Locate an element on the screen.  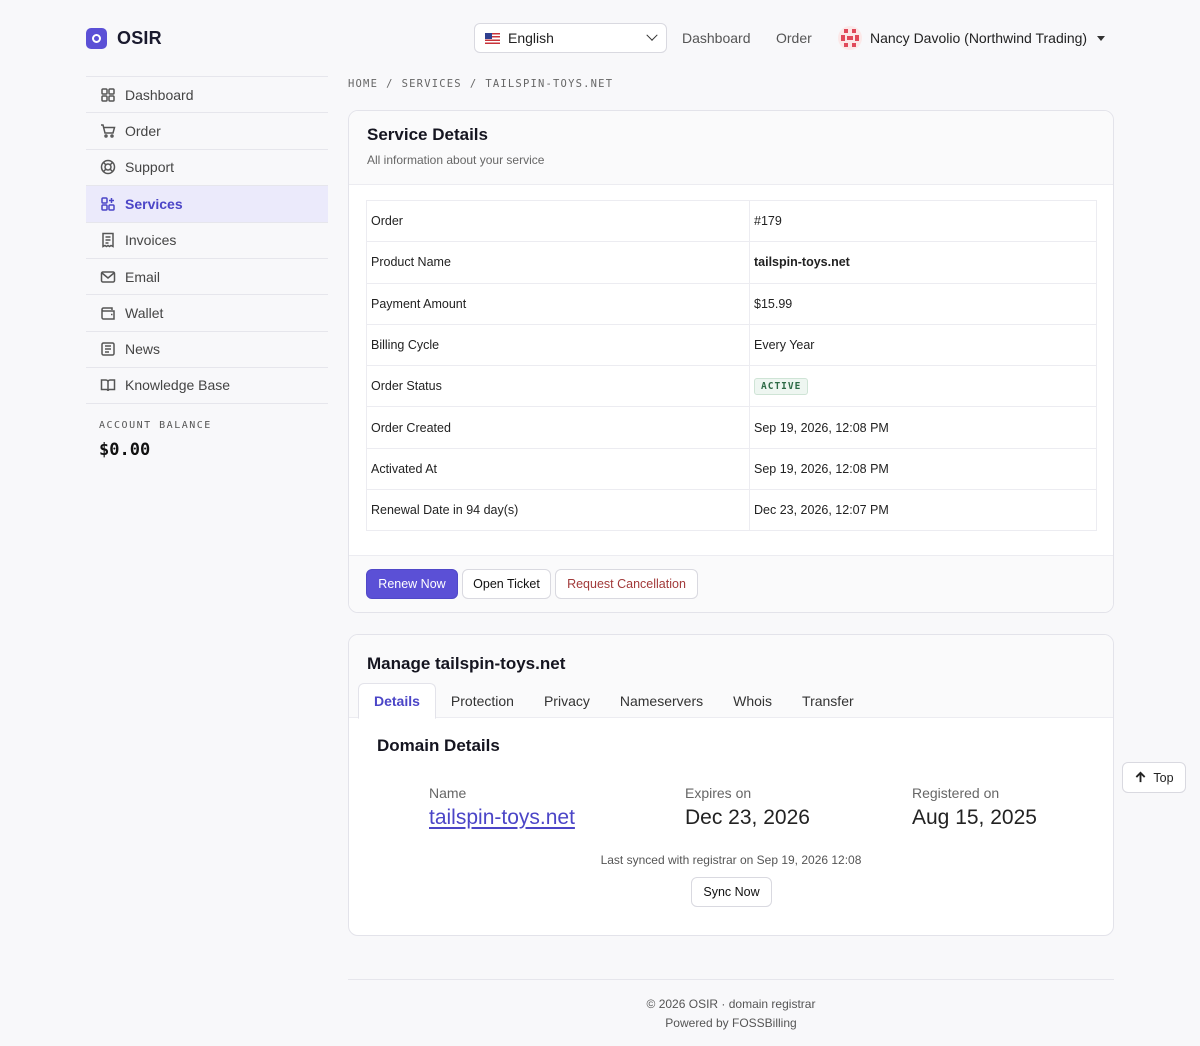
breadcrumb: HOME / SERVICES / TAILSPIN-TOYS.NET is located at coordinates (480, 84).